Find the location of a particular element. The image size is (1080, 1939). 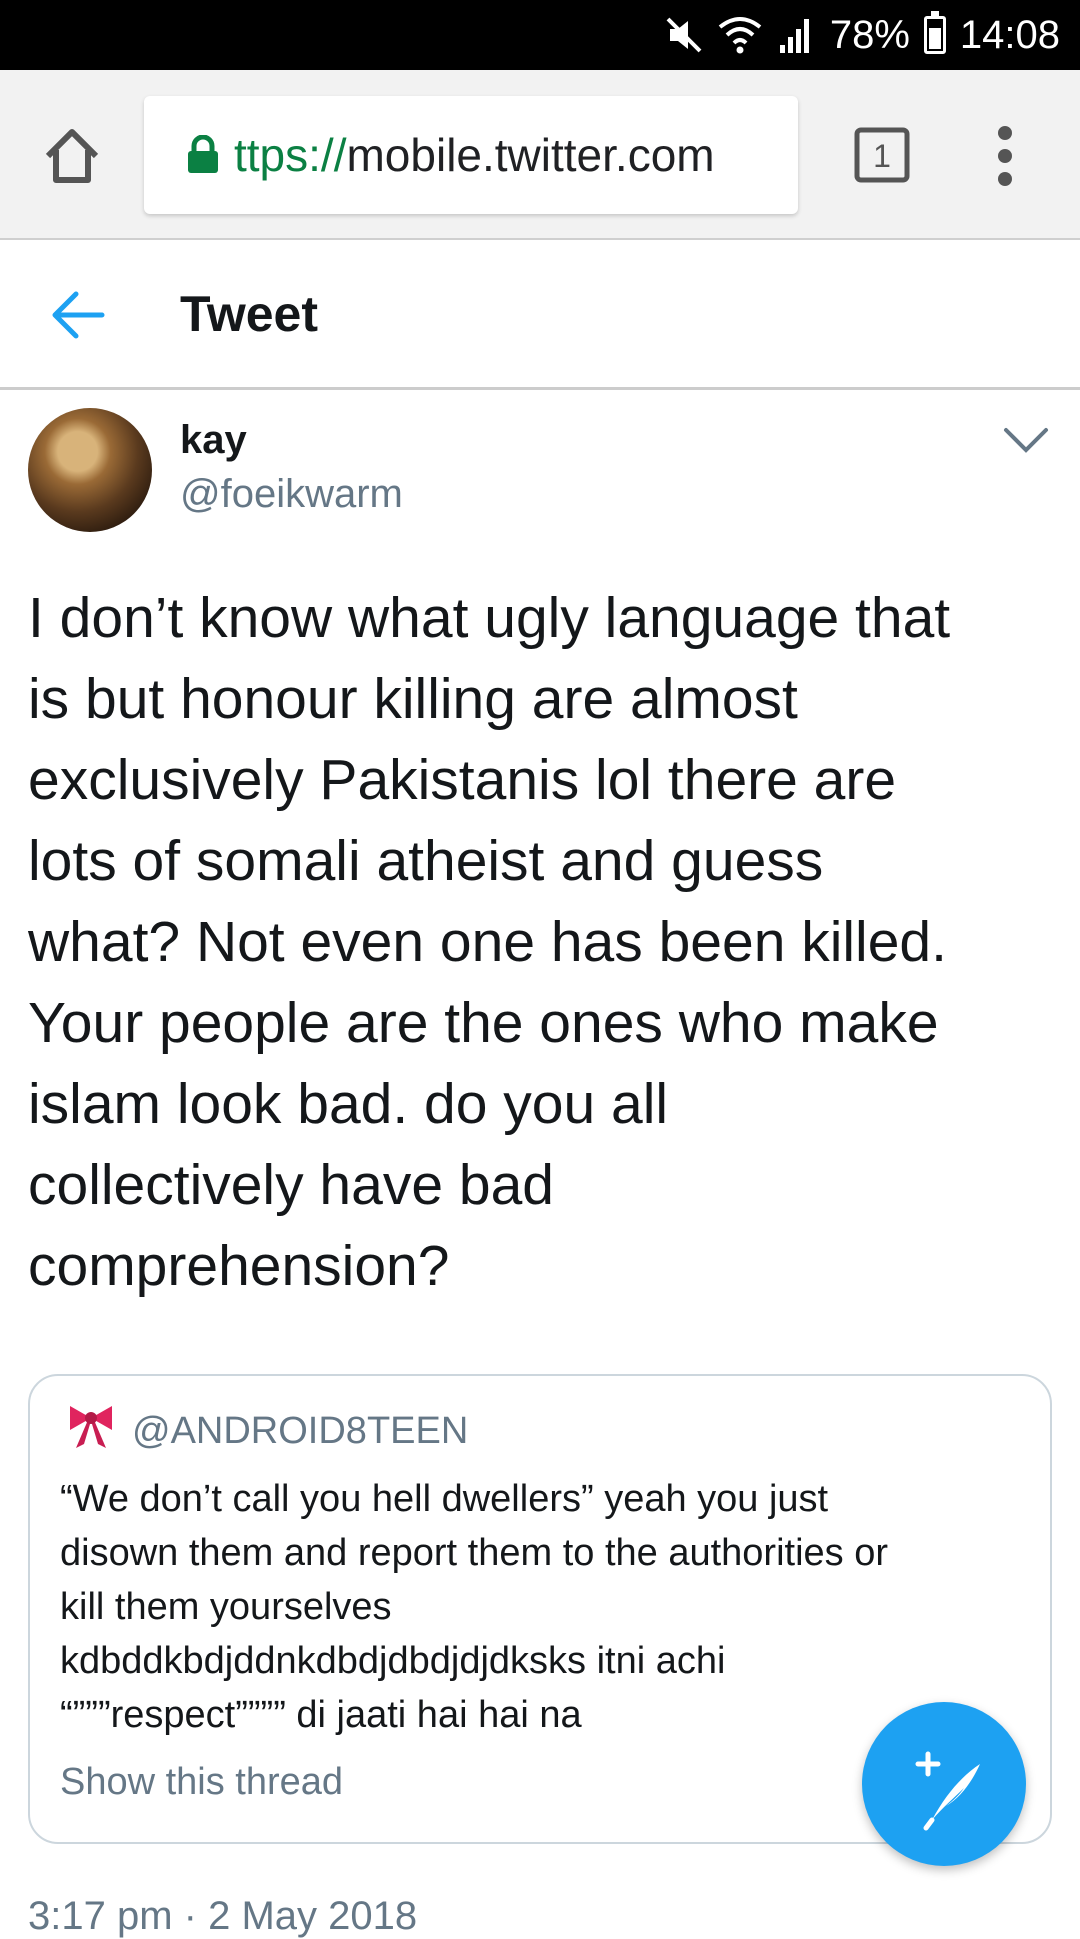

tab-count: 1 is located at coordinates (882, 156).